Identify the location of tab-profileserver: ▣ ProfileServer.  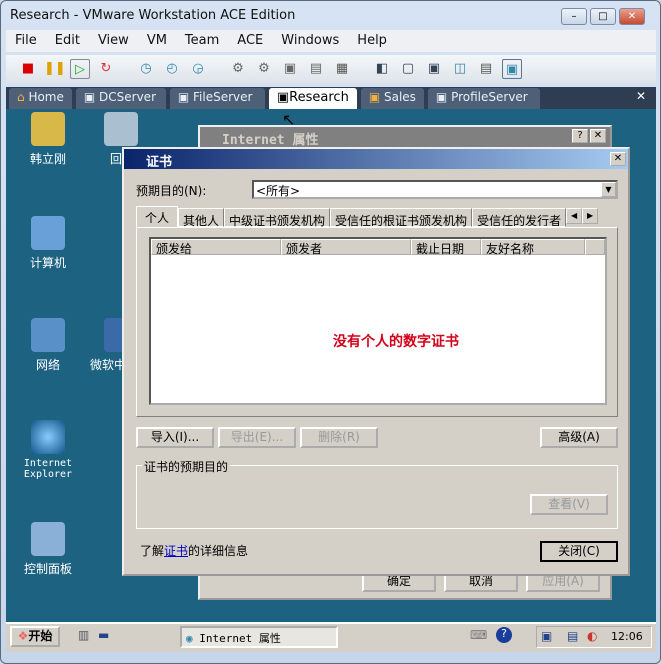
(483, 98).